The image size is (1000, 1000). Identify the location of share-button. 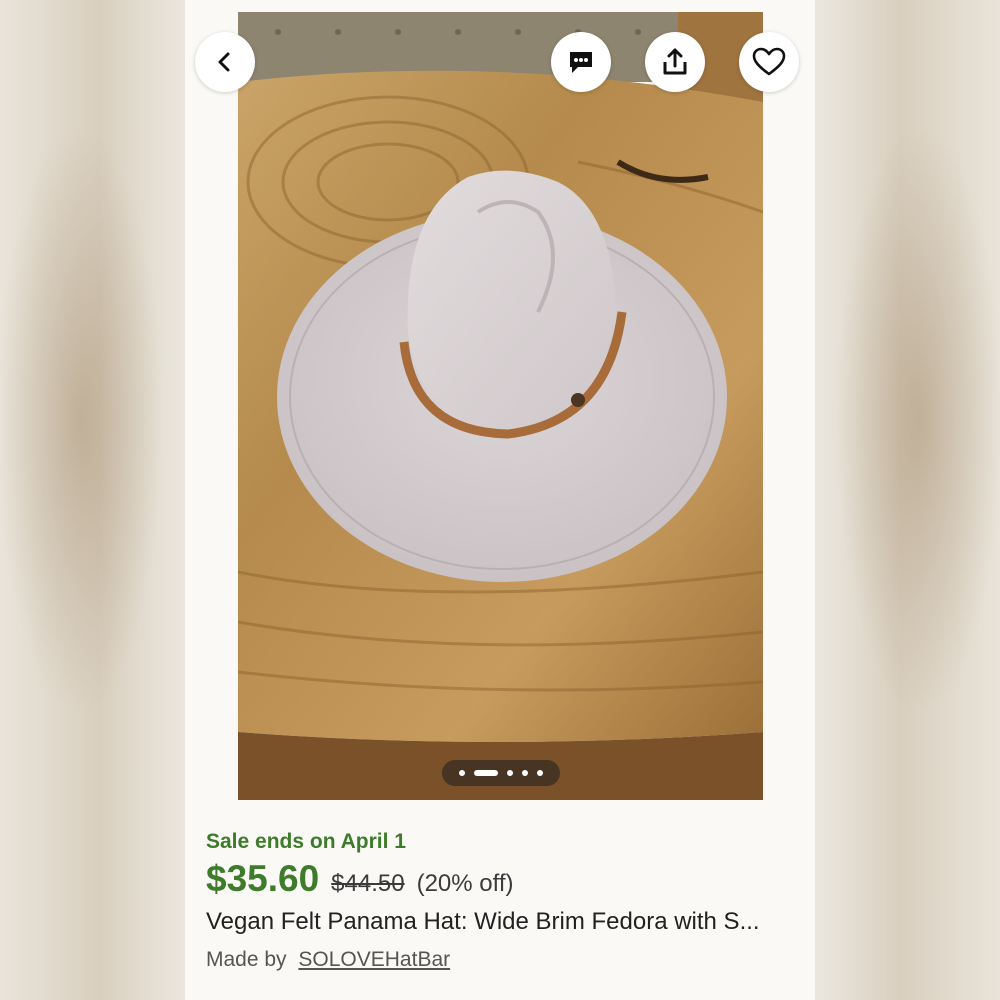
(675, 62).